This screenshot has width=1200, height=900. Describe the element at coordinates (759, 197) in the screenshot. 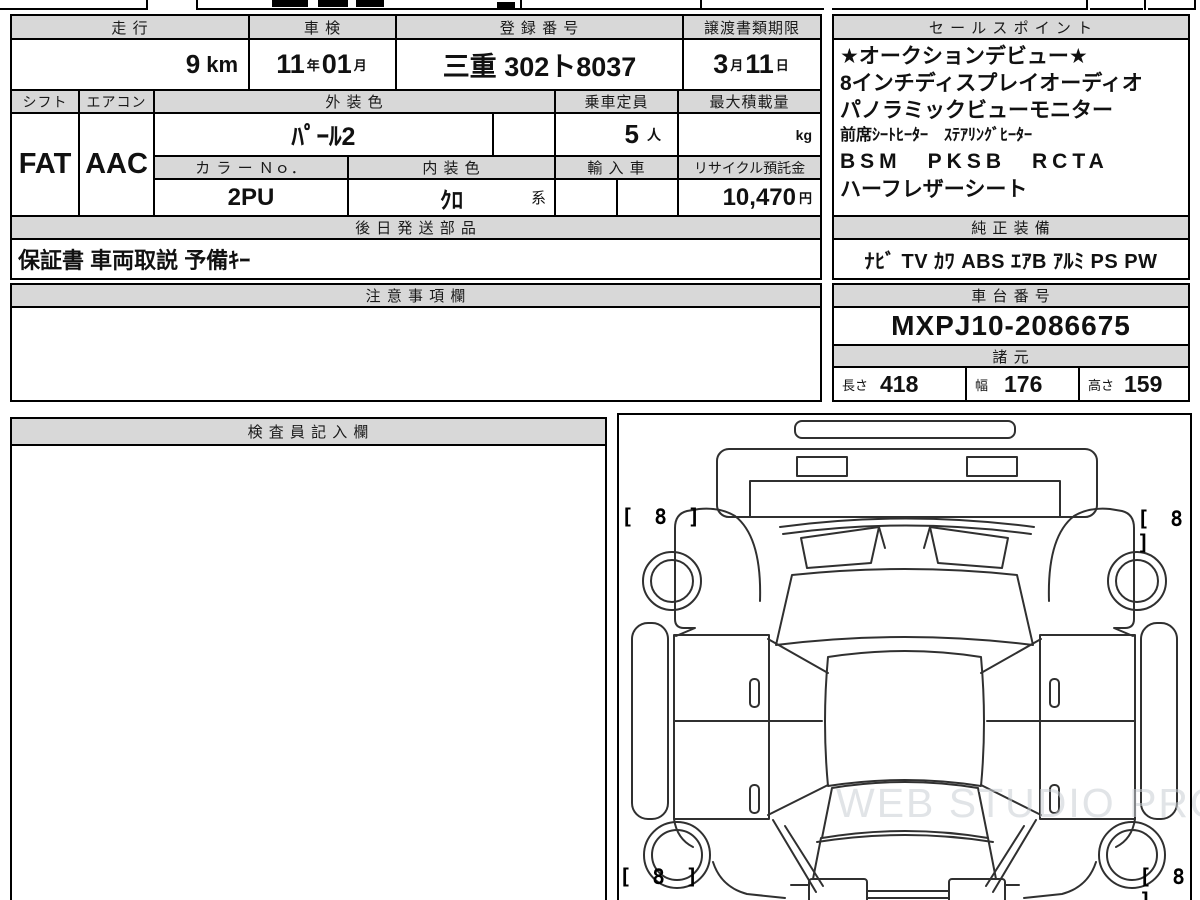

I see `recycle-deposit-number: 10,470` at that location.